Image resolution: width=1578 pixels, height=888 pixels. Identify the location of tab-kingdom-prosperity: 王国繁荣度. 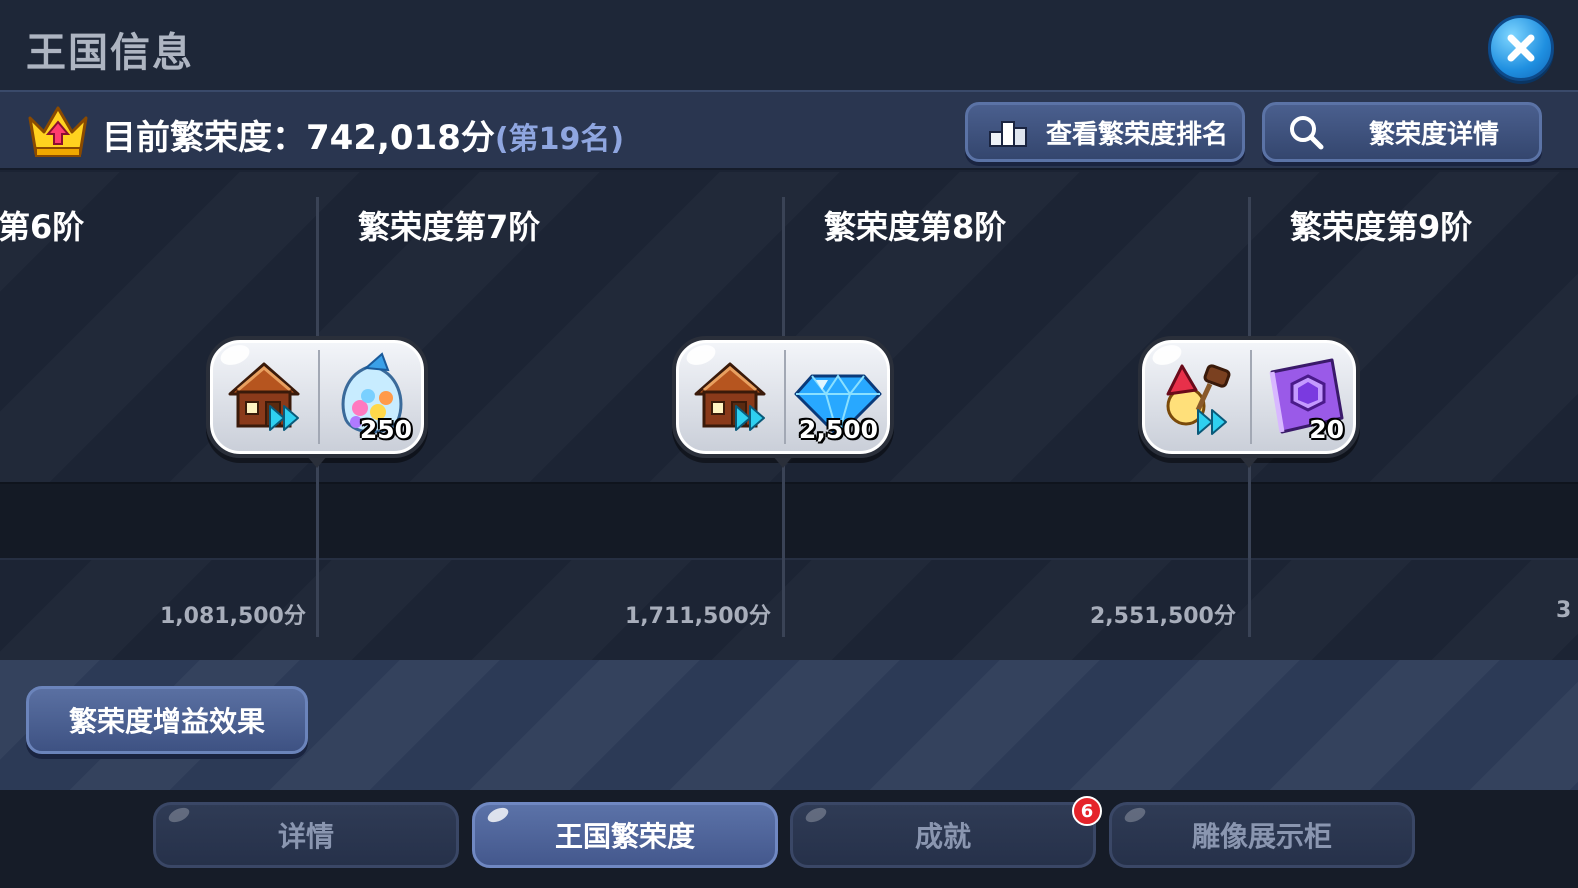
(625, 835).